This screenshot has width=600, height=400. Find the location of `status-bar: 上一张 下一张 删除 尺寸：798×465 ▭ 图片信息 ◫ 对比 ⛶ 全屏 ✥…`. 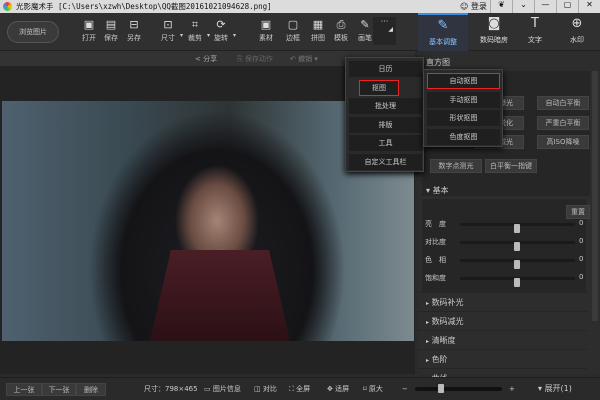

status-bar: 上一张 下一张 删除 尺寸：798×465 ▭ 图片信息 ◫ 对比 ⛶ 全屏 ✥… is located at coordinates (300, 388).